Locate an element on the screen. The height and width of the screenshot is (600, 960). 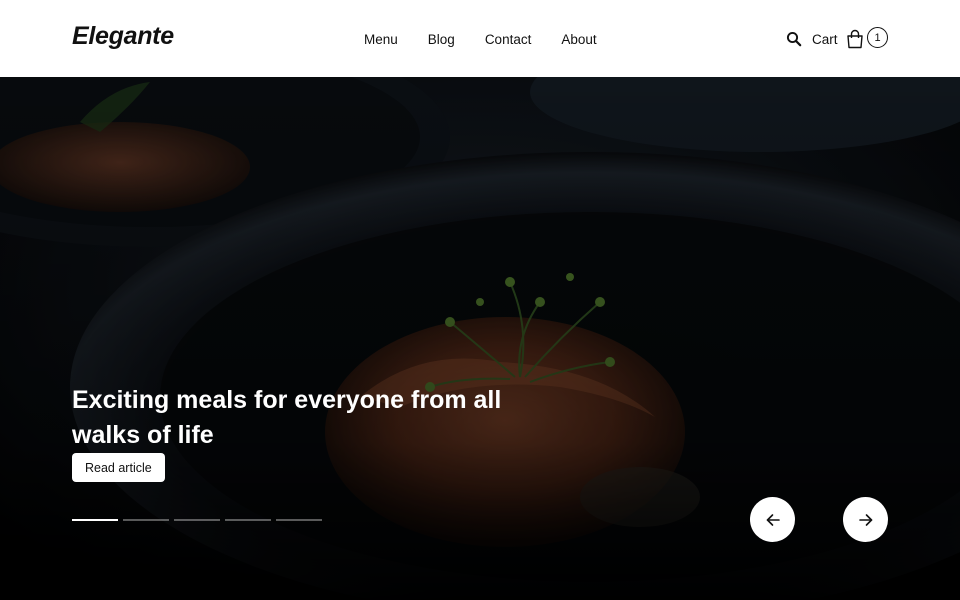
nav-link-blog: Blog is located at coordinates (441, 39).